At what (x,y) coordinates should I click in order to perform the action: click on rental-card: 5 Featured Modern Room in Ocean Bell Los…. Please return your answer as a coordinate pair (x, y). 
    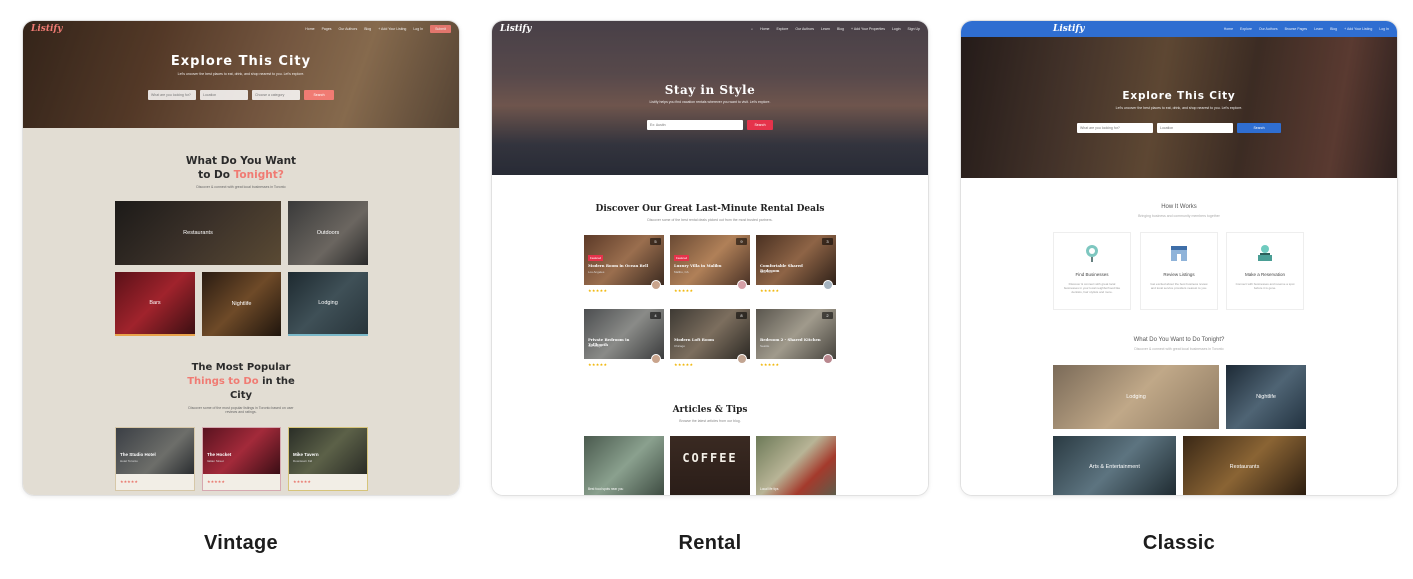
    Looking at the image, I should click on (624, 266).